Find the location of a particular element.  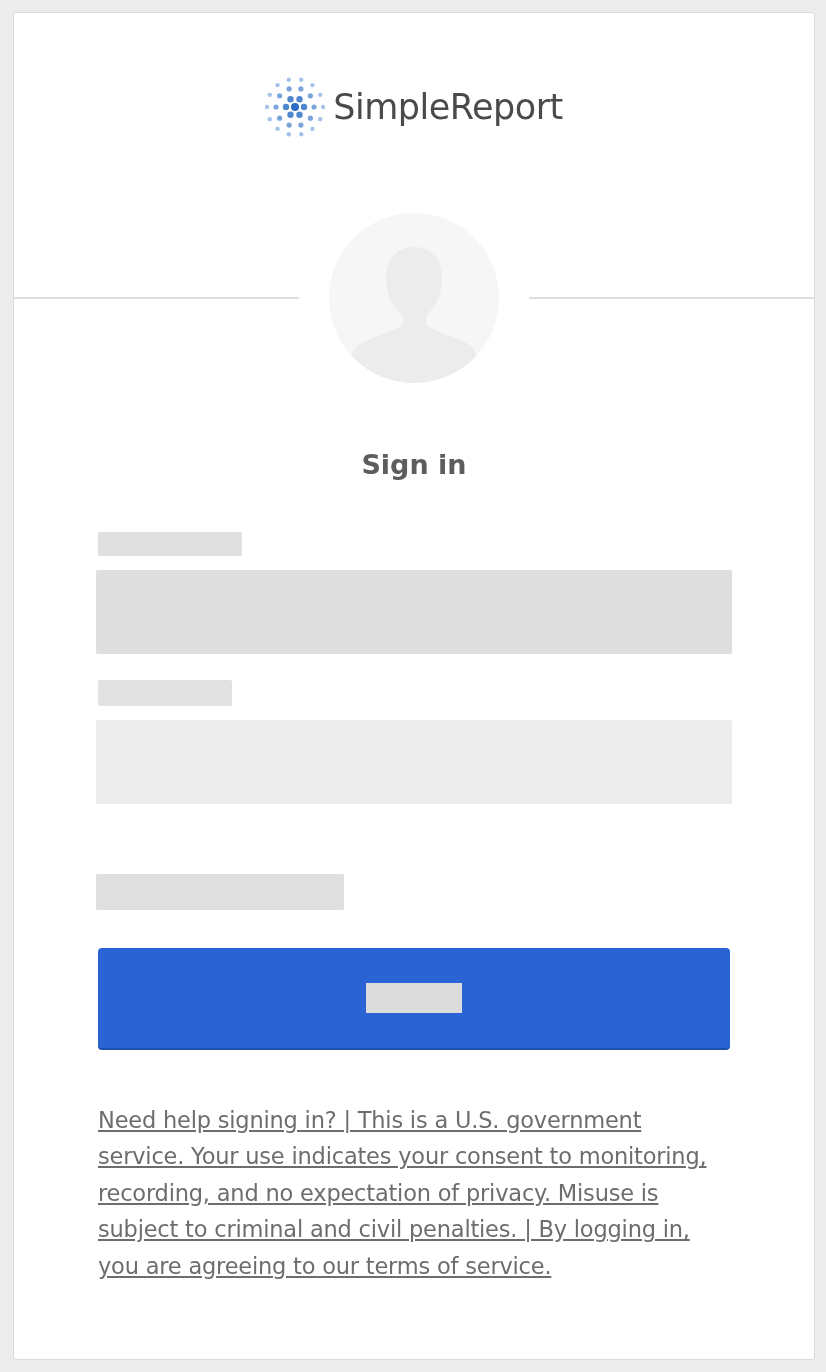

help-link: Need help signing in? | This is a U.S. government service. Your use indicates your consent to monitoring, recording, and no expectation of privacy. Misuse is subject to criminal and civil penalties. | By logging in, you are agreeing to our terms of service. is located at coordinates (414, 1193).